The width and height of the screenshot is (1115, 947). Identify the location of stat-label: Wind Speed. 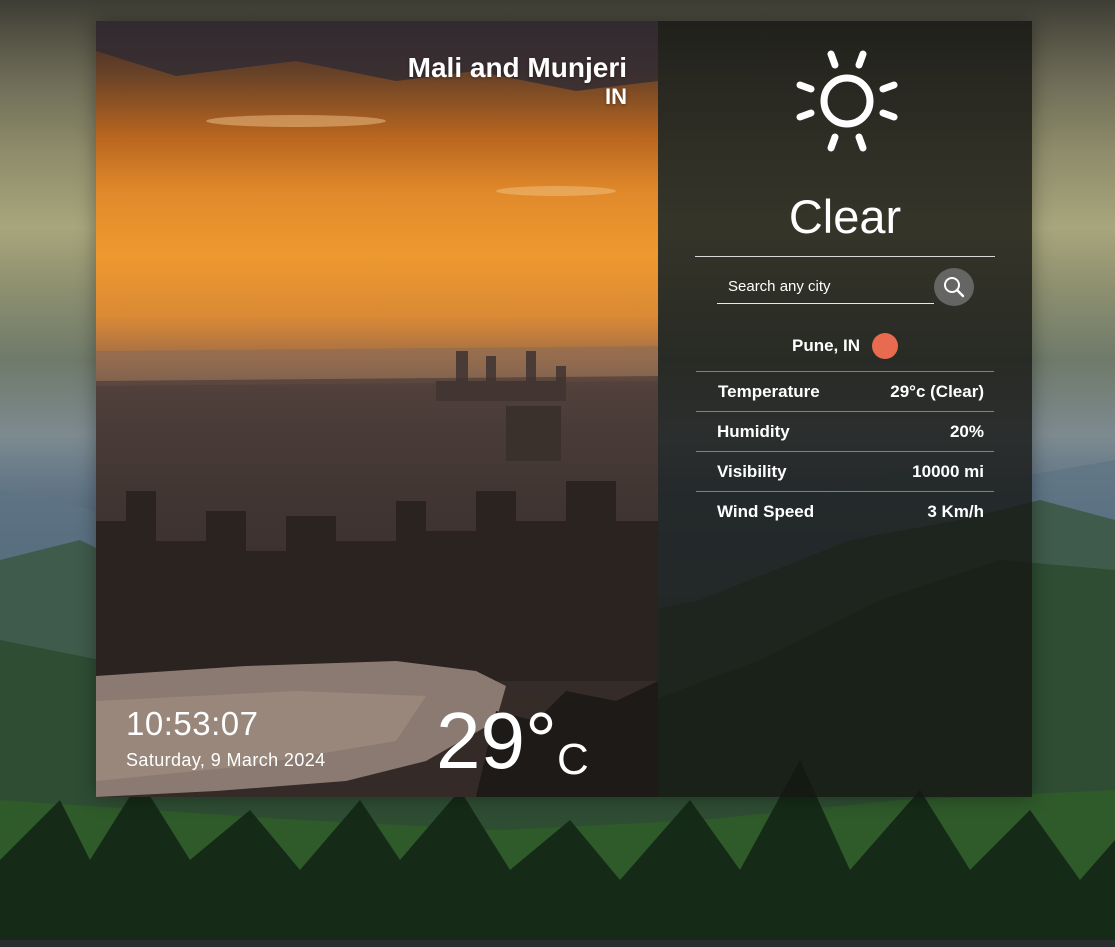
(766, 511).